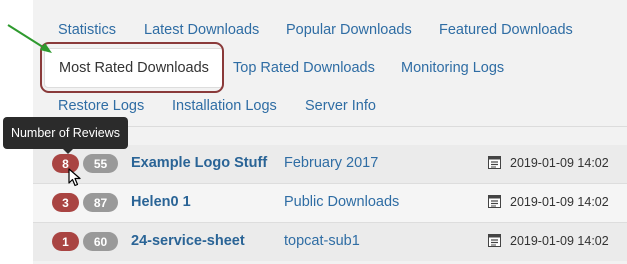 The width and height of the screenshot is (627, 264). What do you see at coordinates (68, 151) in the screenshot?
I see `tooltip-arrow` at bounding box center [68, 151].